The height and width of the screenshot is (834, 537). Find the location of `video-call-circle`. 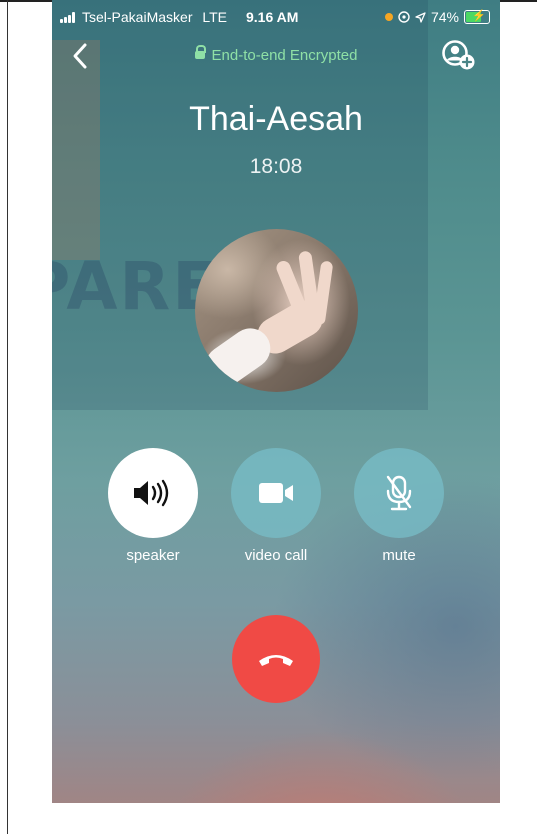

video-call-circle is located at coordinates (276, 493).